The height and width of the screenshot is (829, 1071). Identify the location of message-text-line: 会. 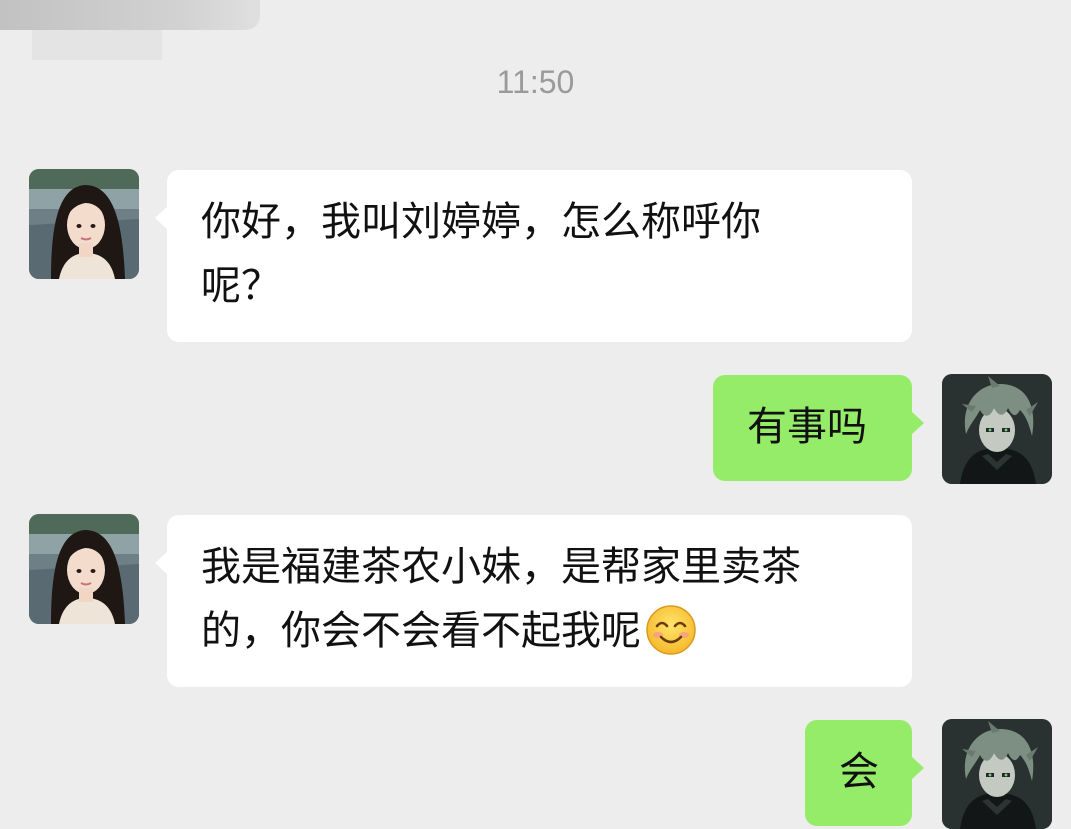
(859, 772).